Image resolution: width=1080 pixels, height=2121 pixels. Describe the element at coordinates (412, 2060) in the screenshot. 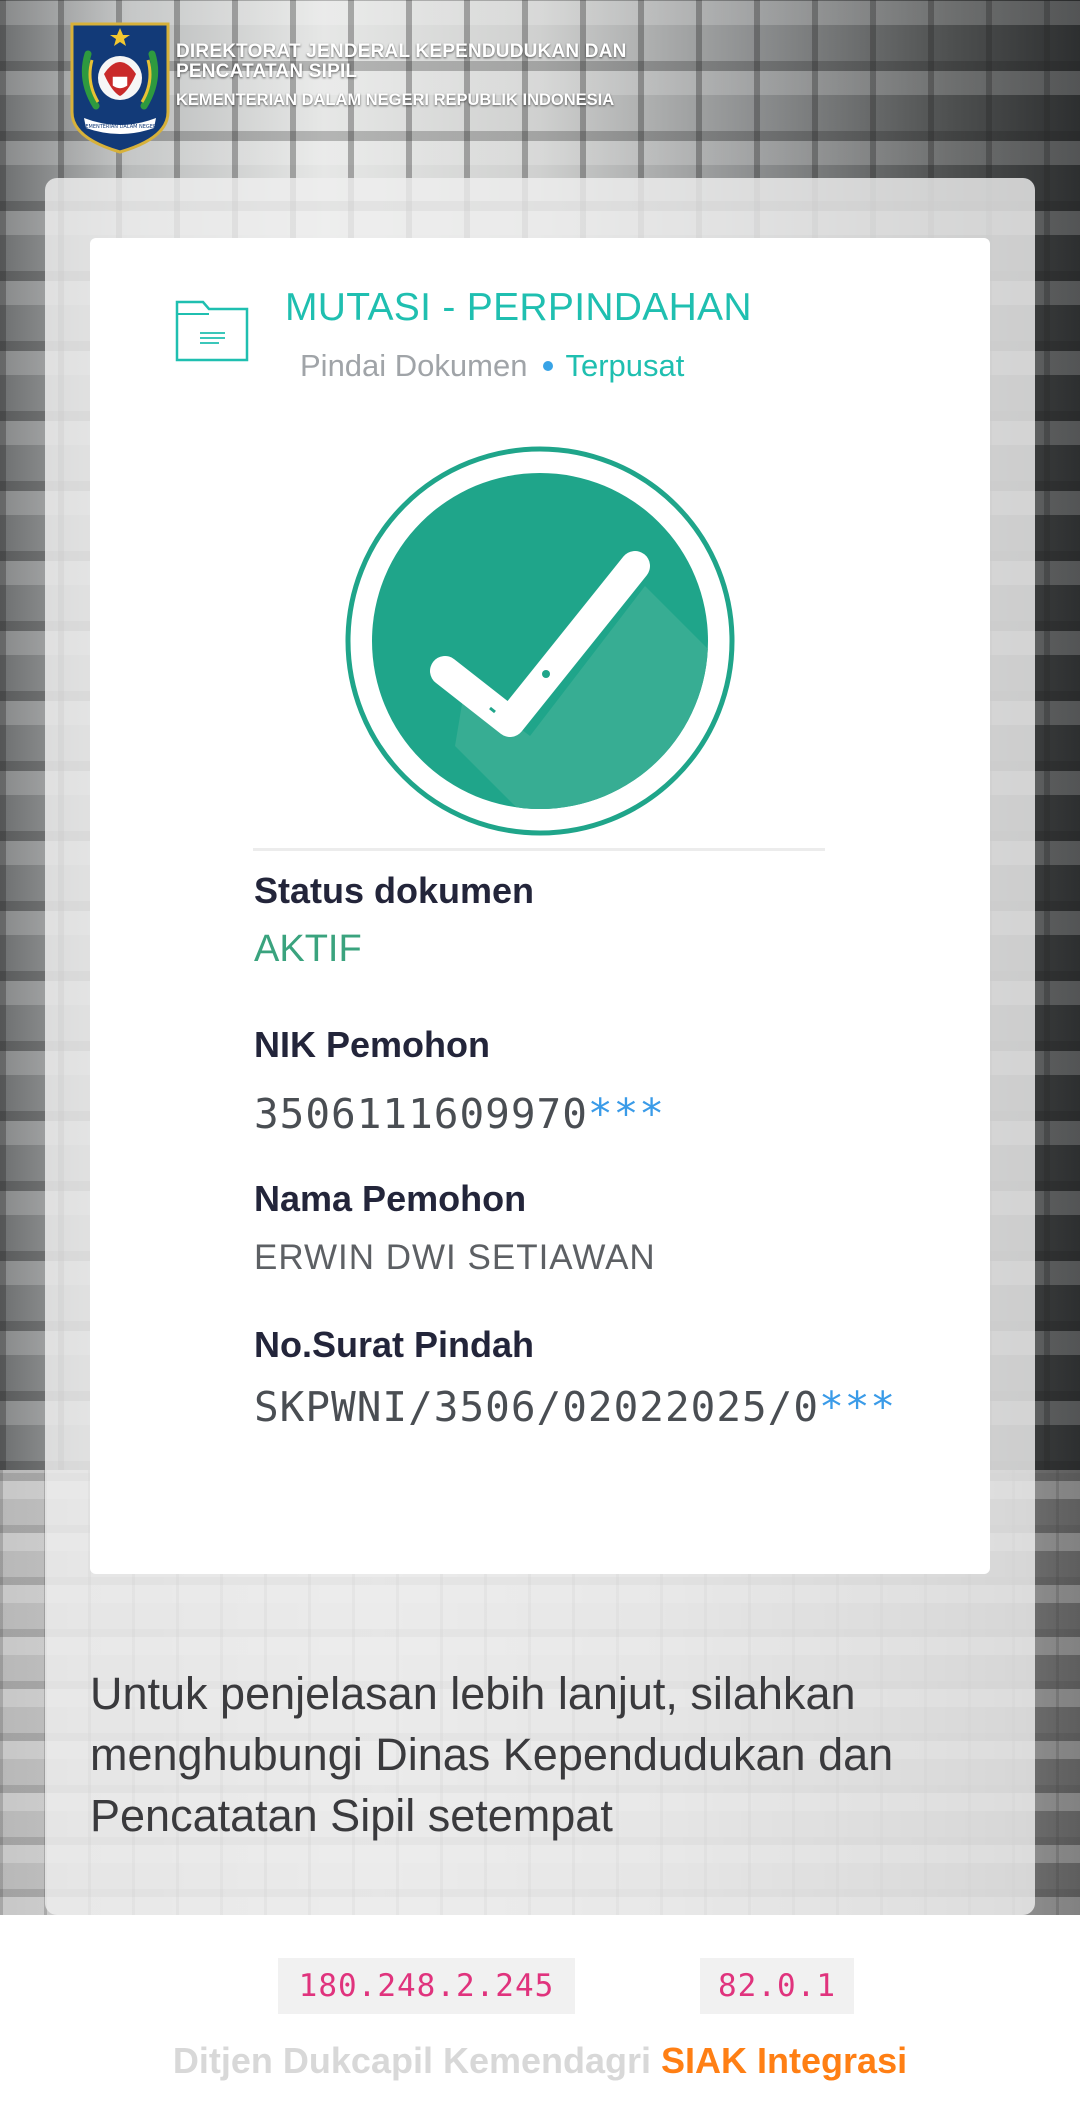

I see `credit-ditjen: Ditjen Dukcapil Kemendagri` at that location.